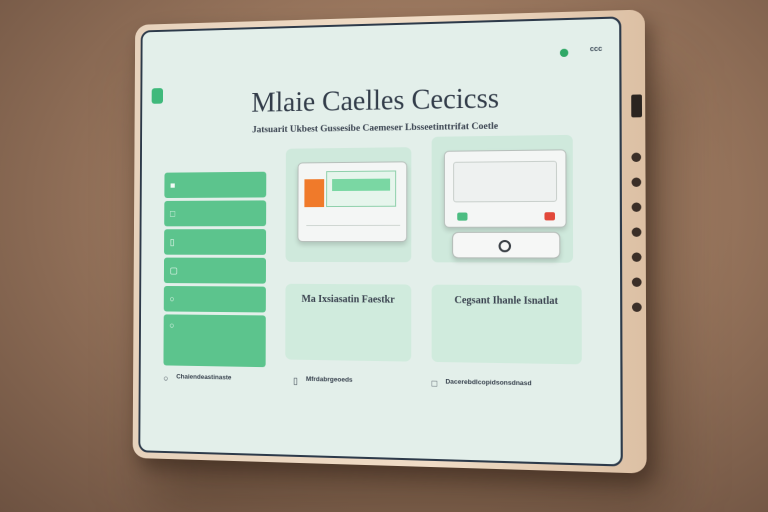 This screenshot has width=768, height=512. What do you see at coordinates (564, 53) in the screenshot?
I see `status-indicator-icon` at bounding box center [564, 53].